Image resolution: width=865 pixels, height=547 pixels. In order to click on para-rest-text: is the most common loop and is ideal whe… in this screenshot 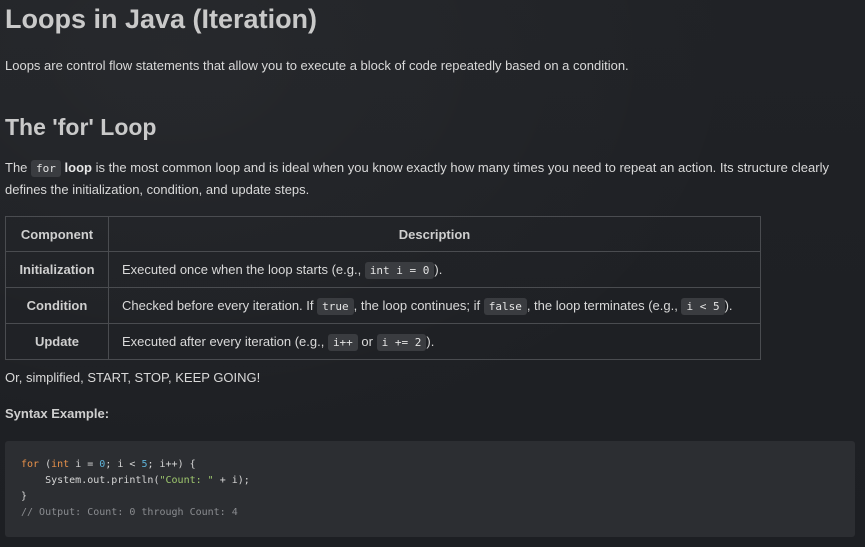, I will do `click(417, 178)`.